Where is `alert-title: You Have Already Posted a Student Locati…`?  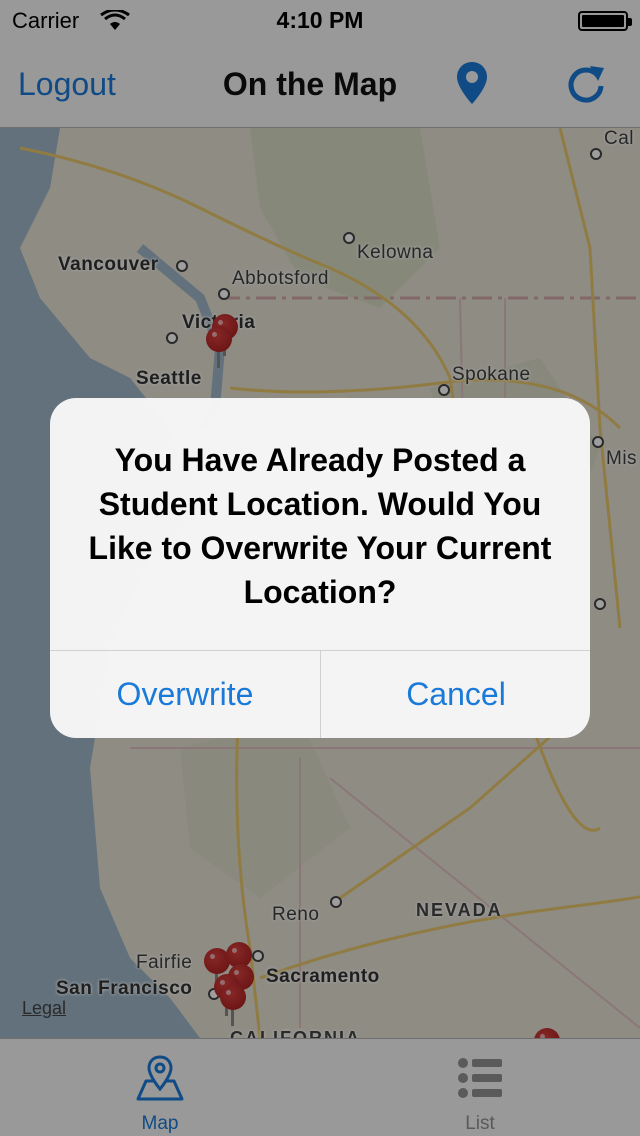 alert-title: You Have Already Posted a Student Locati… is located at coordinates (320, 526).